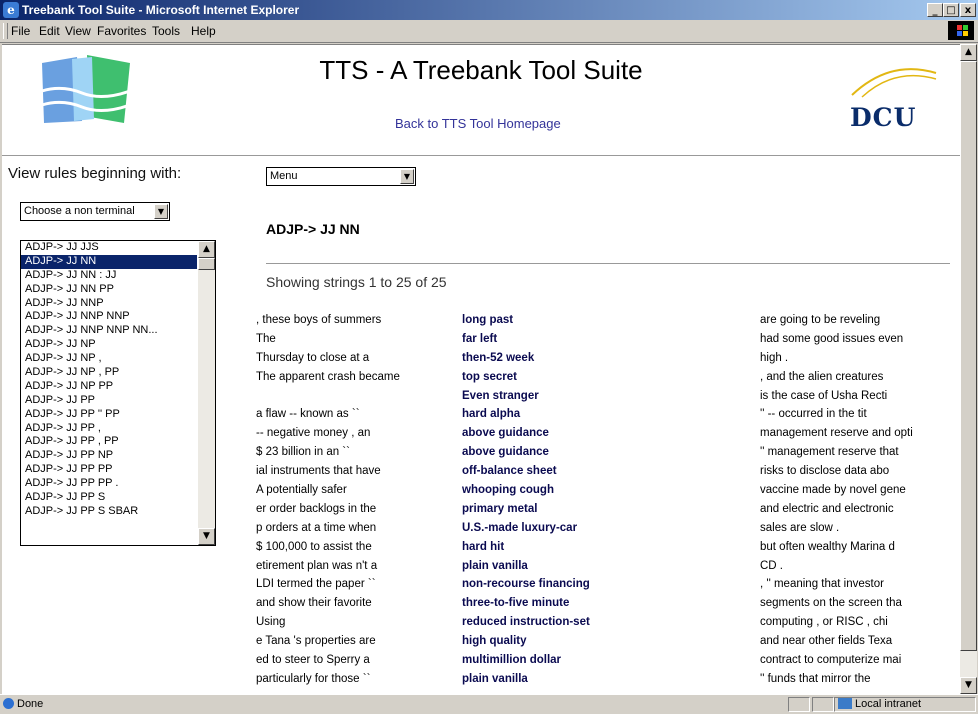 The height and width of the screenshot is (714, 978). What do you see at coordinates (313, 660) in the screenshot?
I see `left-context-cell: ed to steer to Sperry a` at bounding box center [313, 660].